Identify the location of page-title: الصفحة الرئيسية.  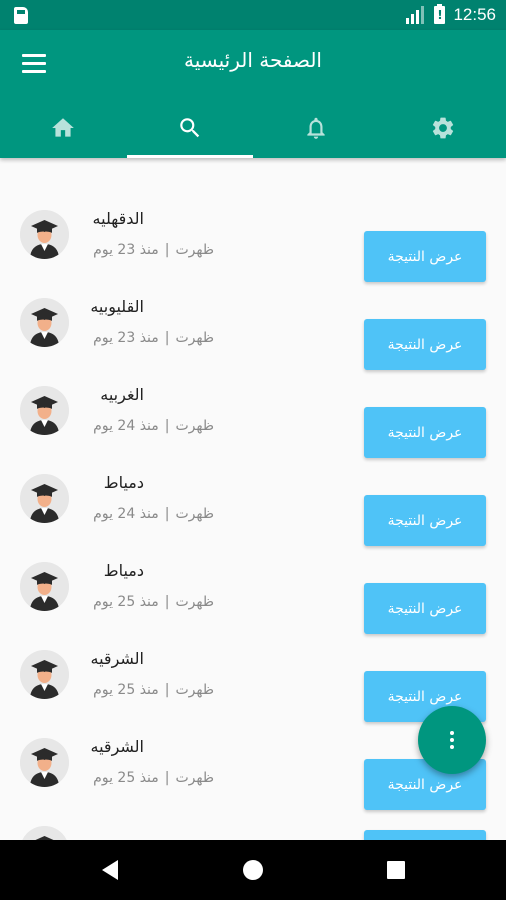
(253, 60).